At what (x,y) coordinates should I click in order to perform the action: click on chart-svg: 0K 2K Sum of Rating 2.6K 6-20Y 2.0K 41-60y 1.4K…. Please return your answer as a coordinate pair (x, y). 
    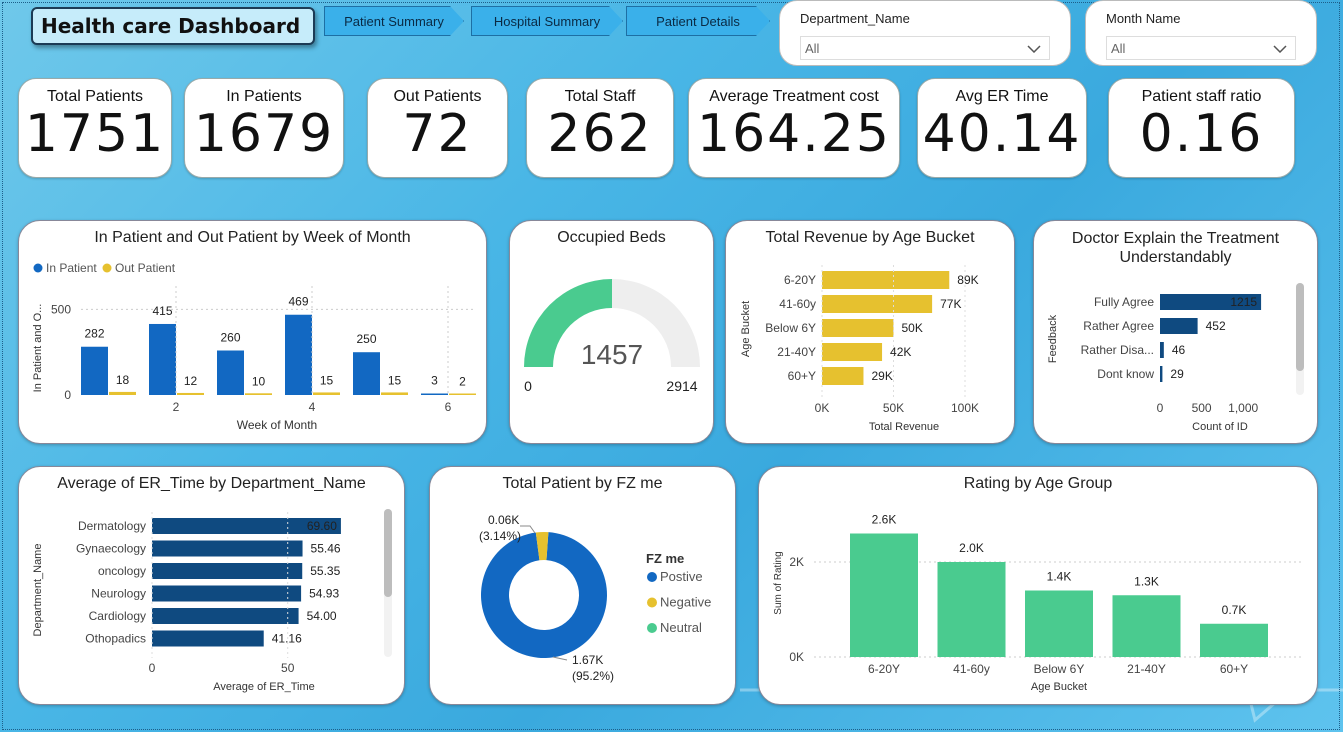
    Looking at the image, I should click on (1038, 603).